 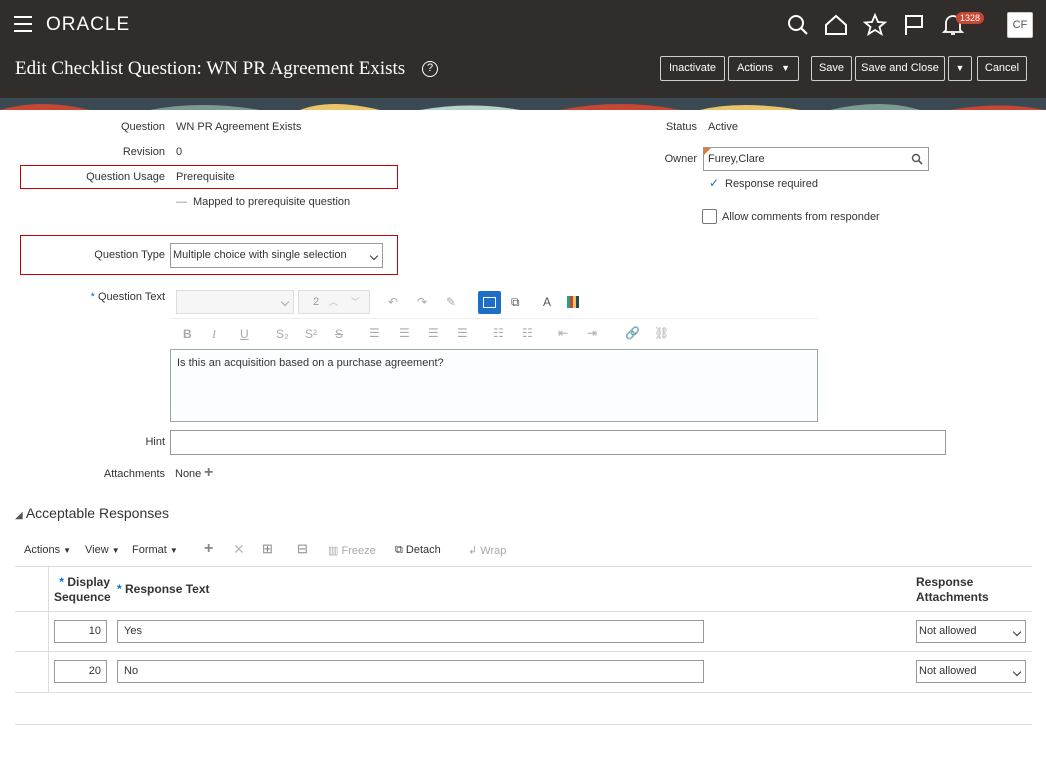 I want to click on query-by-example-icon: ⊞, so click(x=267, y=549).